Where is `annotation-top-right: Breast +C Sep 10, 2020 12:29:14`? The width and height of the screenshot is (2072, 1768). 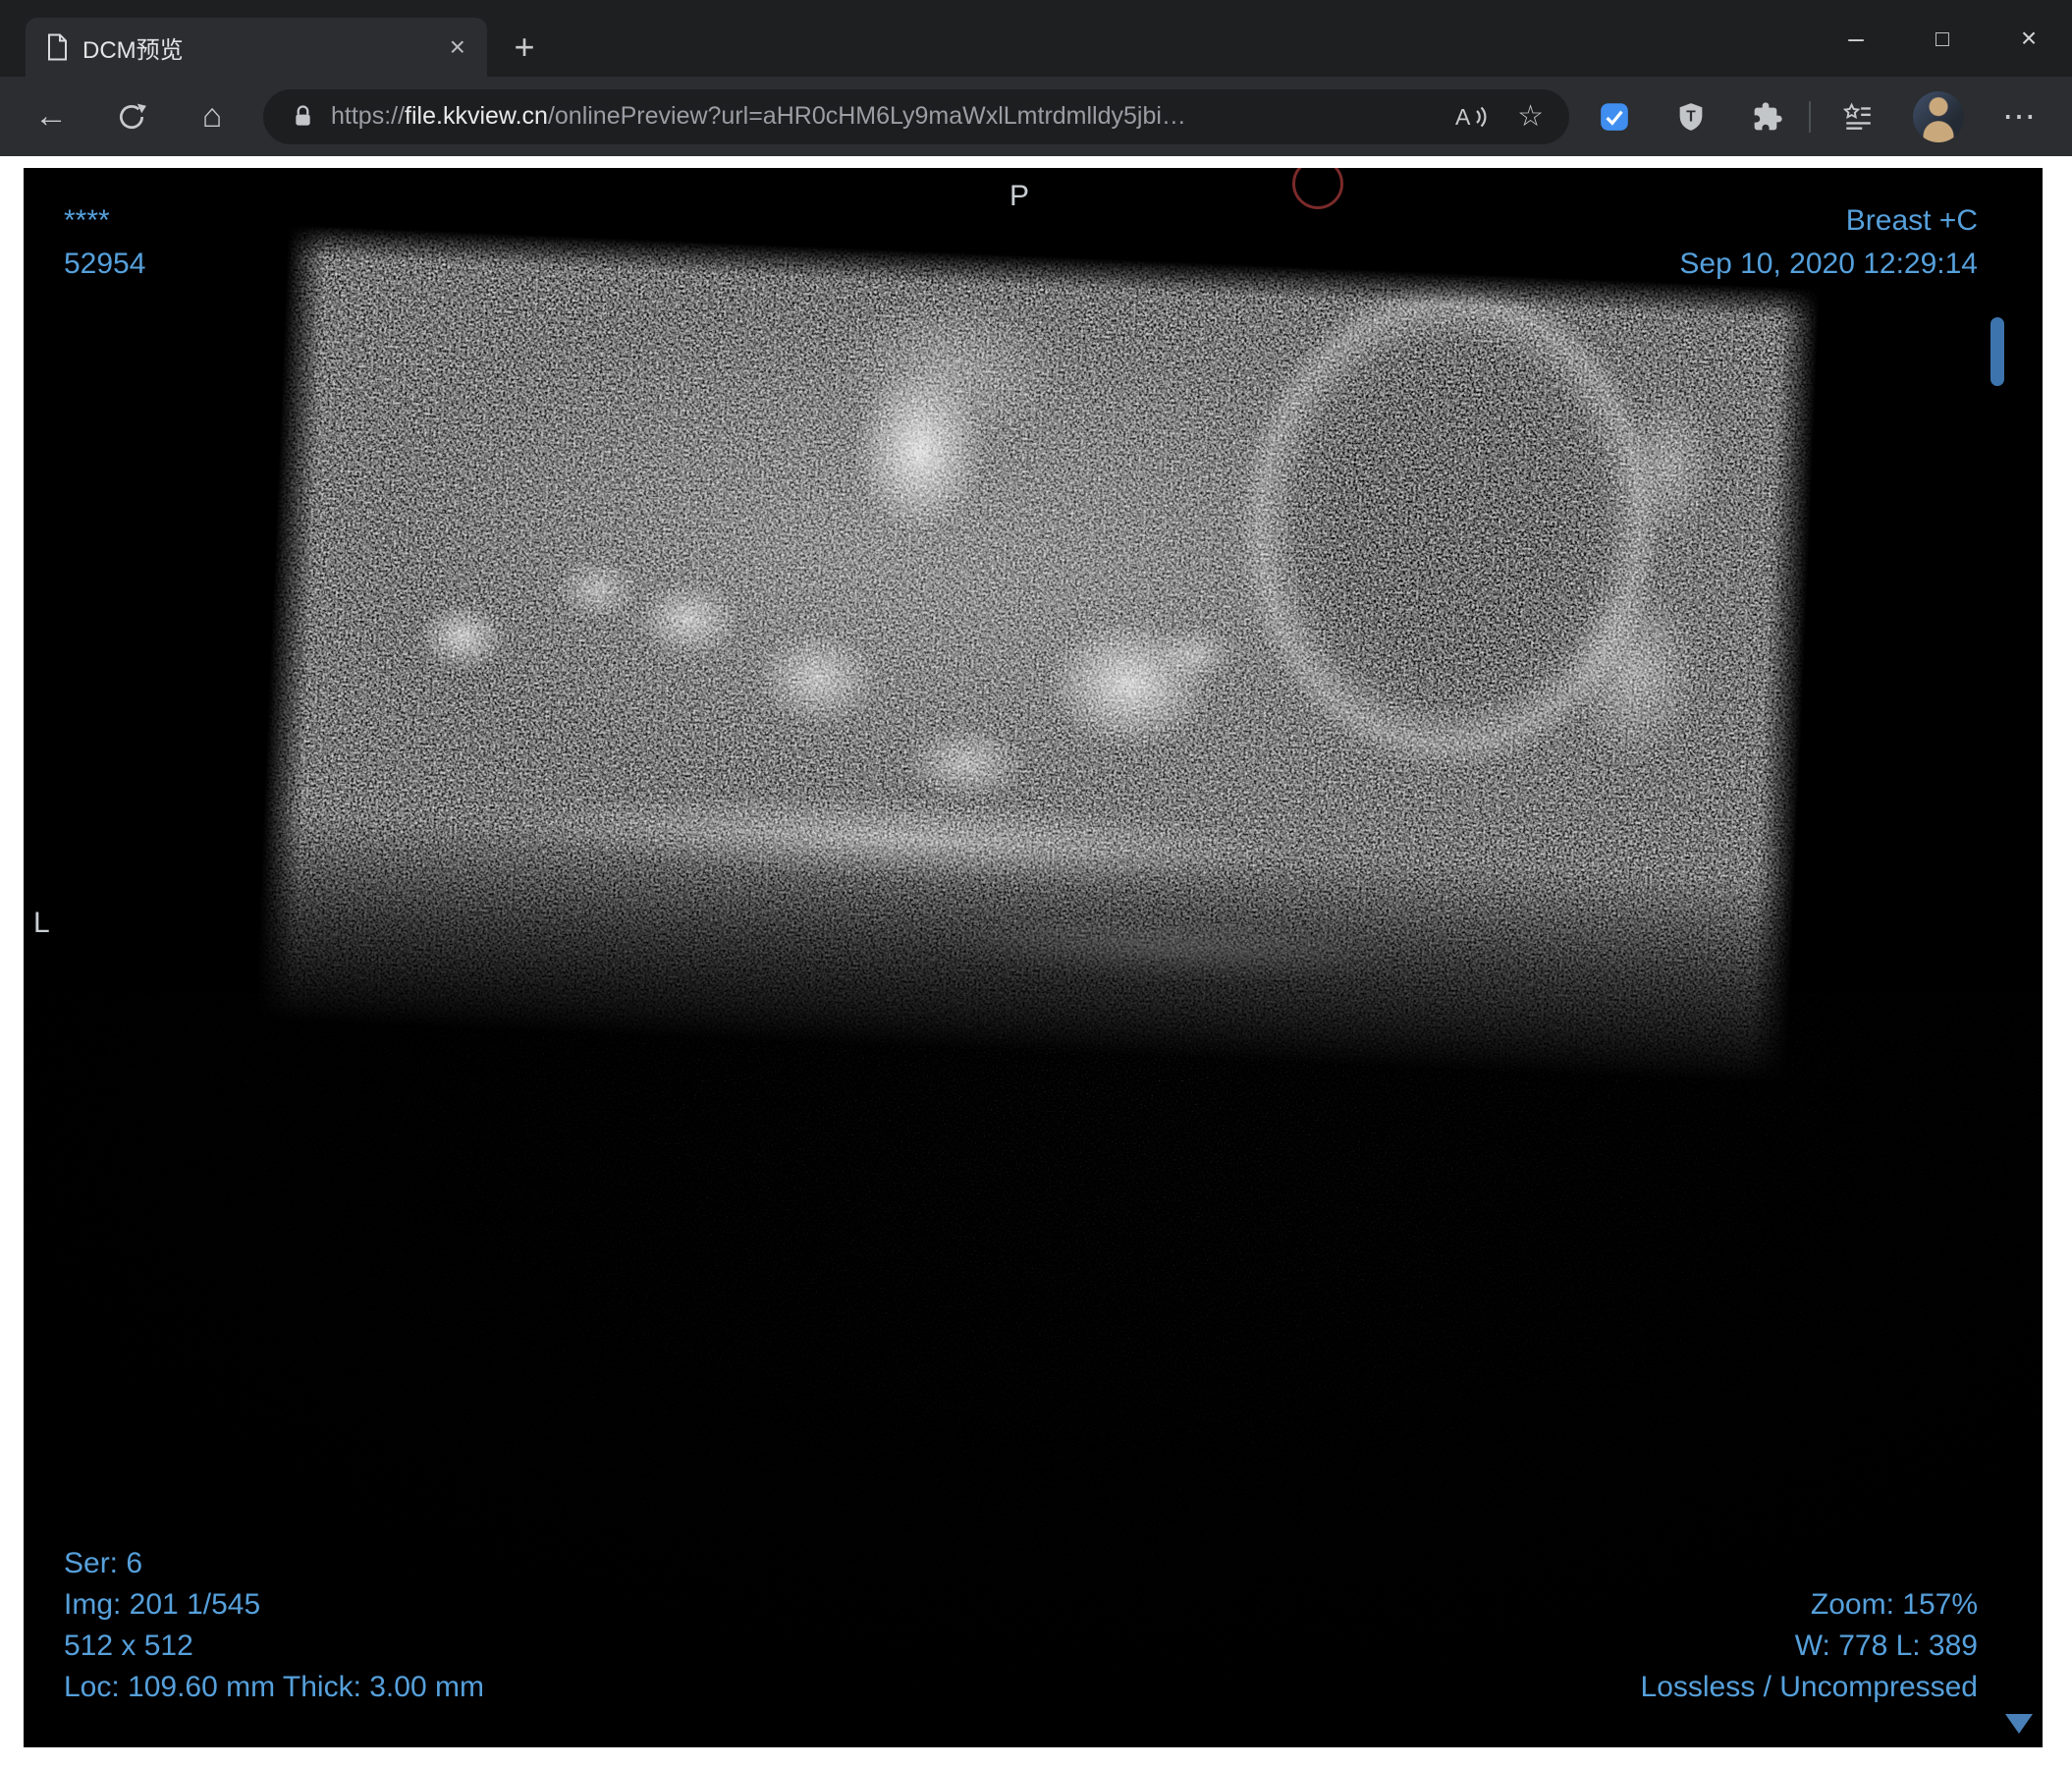 annotation-top-right: Breast +C Sep 10, 2020 12:29:14 is located at coordinates (1828, 242).